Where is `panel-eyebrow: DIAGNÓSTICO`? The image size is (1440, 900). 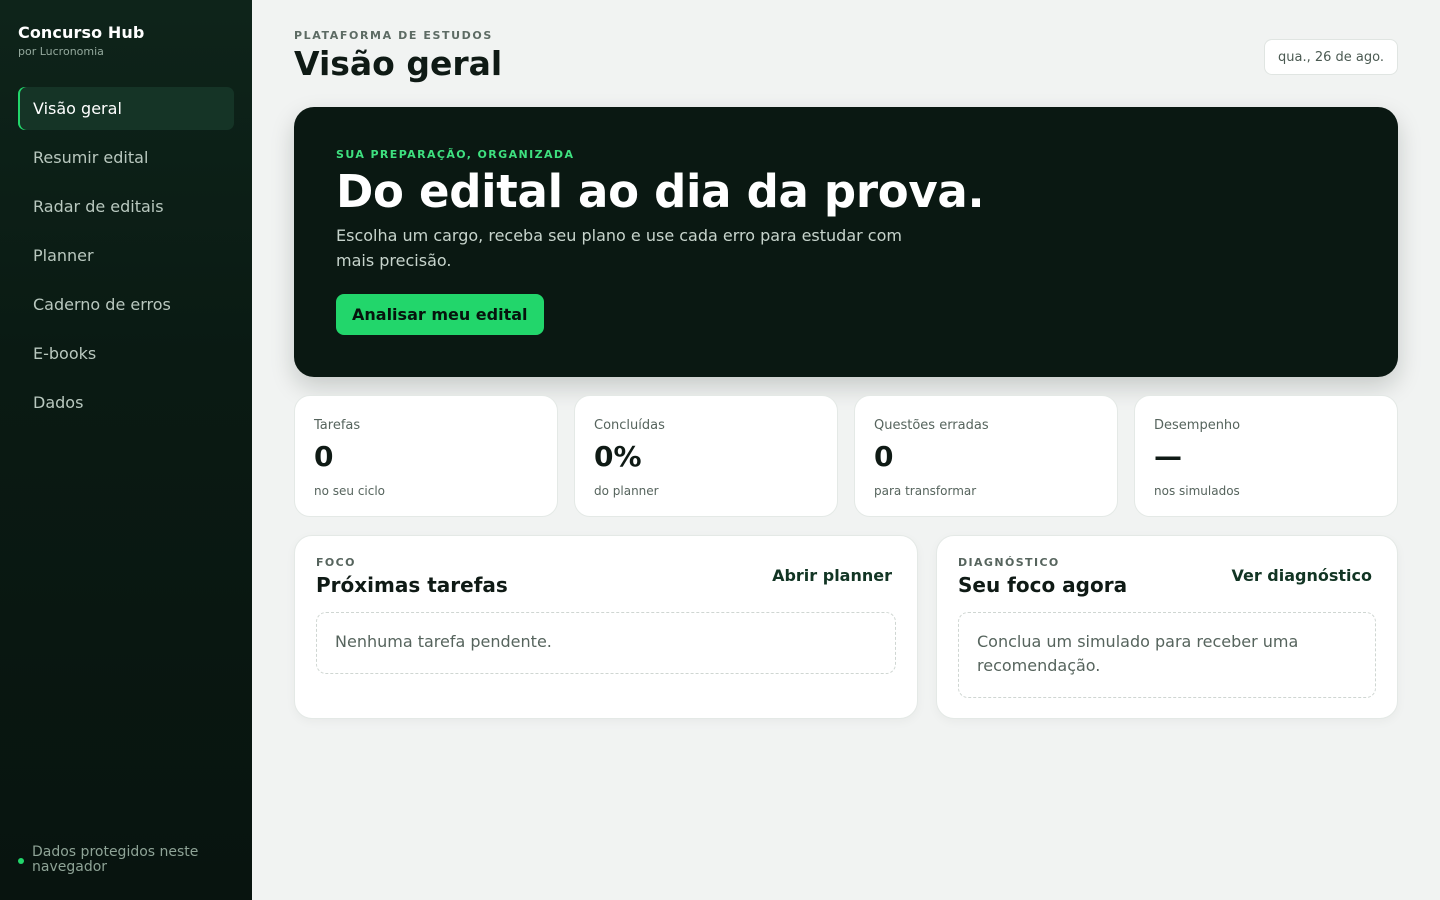 panel-eyebrow: DIAGNÓSTICO is located at coordinates (1009, 562).